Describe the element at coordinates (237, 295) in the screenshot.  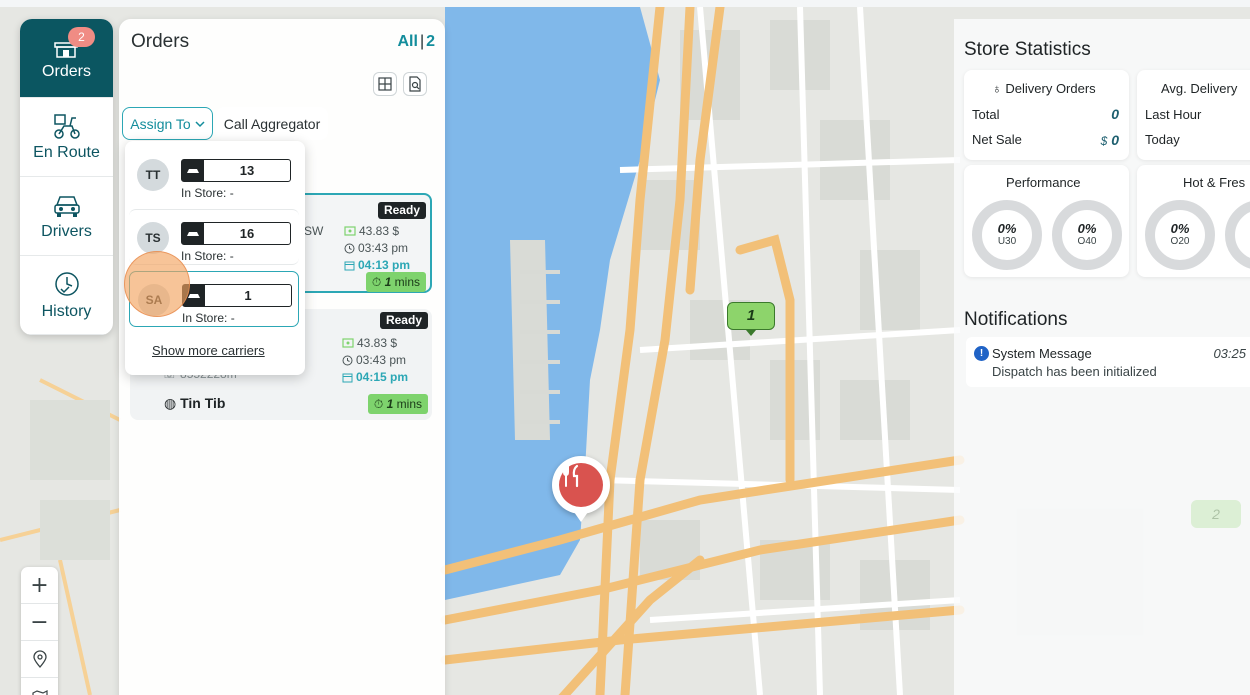
I see `carrier-quantity: 1` at that location.